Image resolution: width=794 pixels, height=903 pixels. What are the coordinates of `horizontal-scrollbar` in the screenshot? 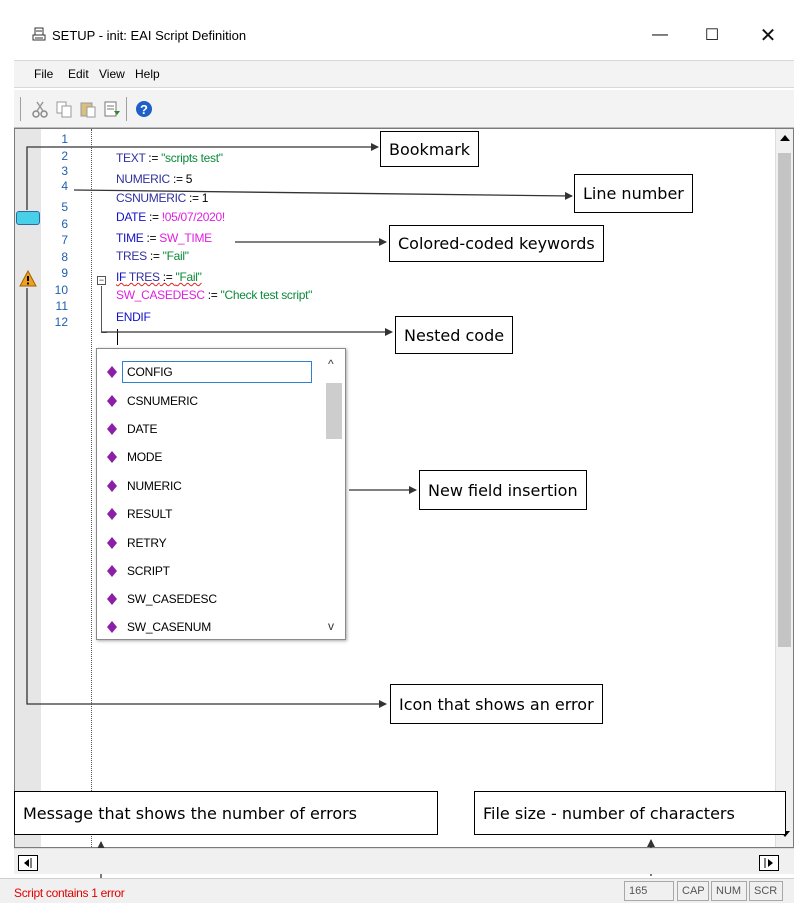 It's located at (404, 861).